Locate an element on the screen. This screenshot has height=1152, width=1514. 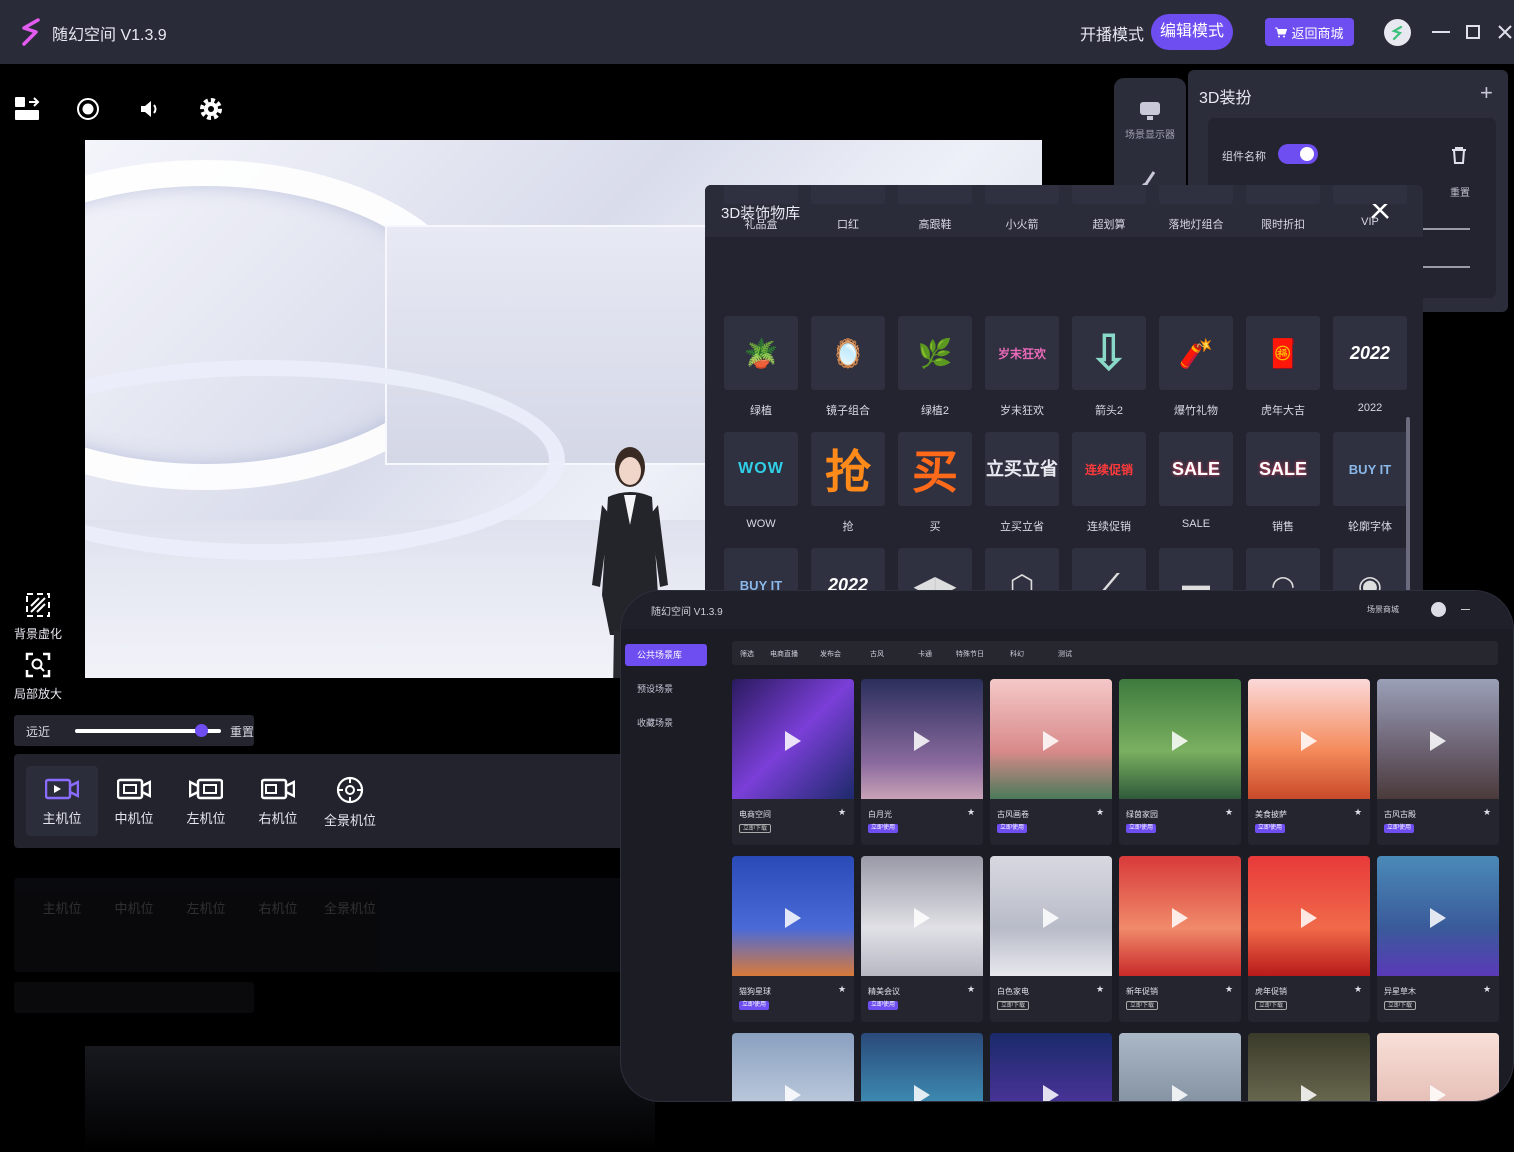
minimize-icon is located at coordinates (1441, 32).